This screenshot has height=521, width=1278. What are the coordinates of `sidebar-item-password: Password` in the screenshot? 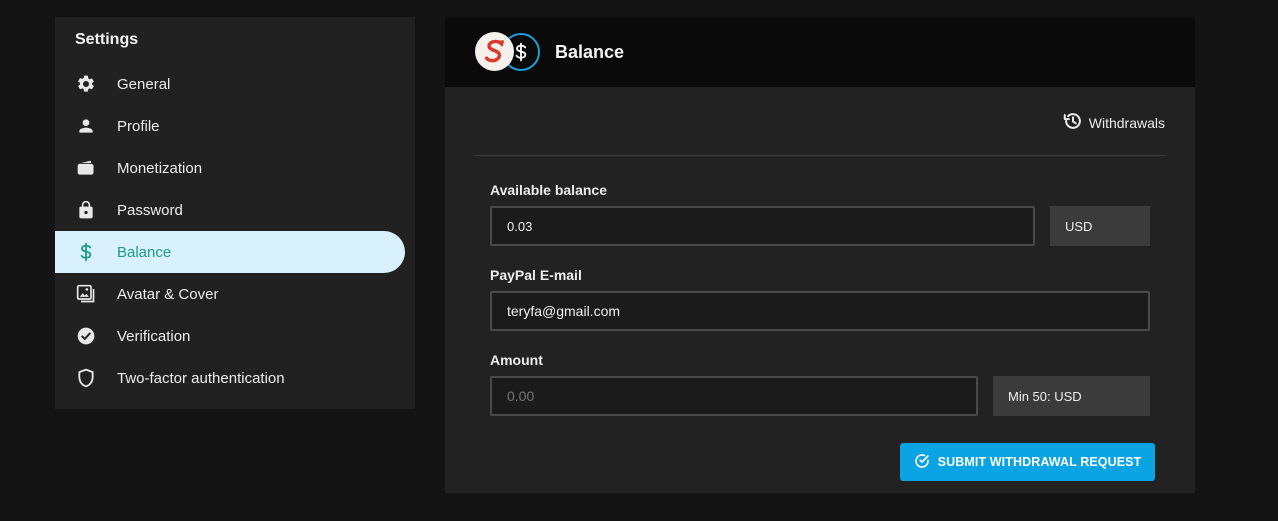 It's located at (230, 210).